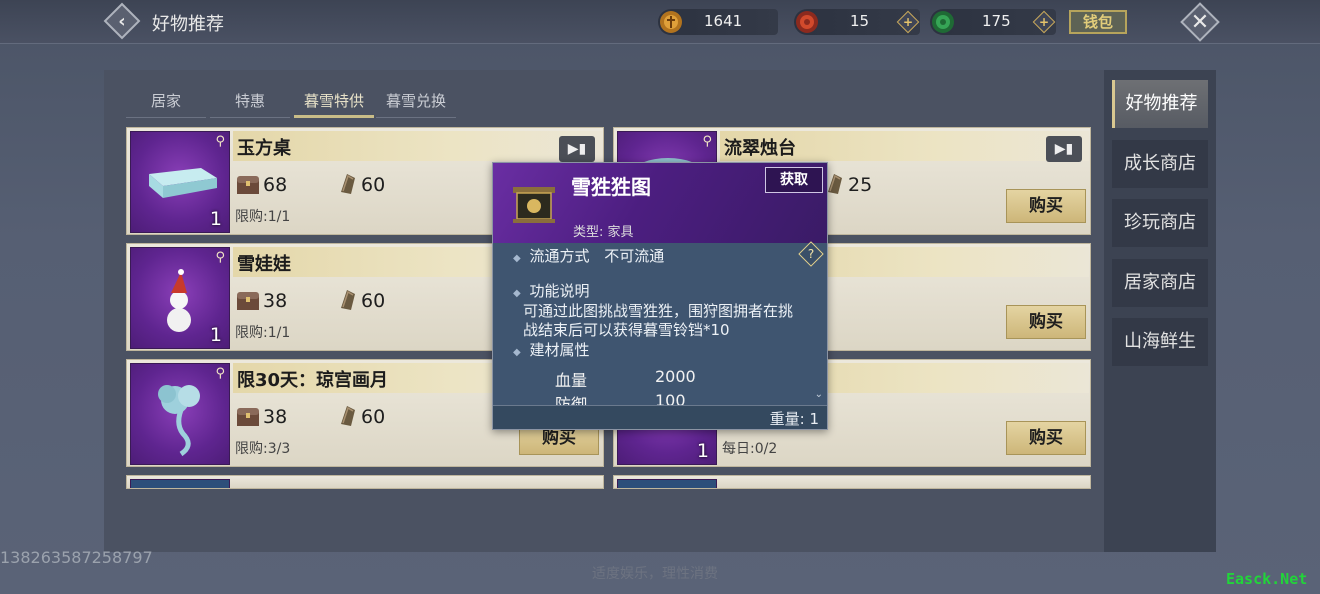 This screenshot has width=1320, height=594. I want to click on circulation-row: ◆ 流通方式 不可流通, so click(588, 255).